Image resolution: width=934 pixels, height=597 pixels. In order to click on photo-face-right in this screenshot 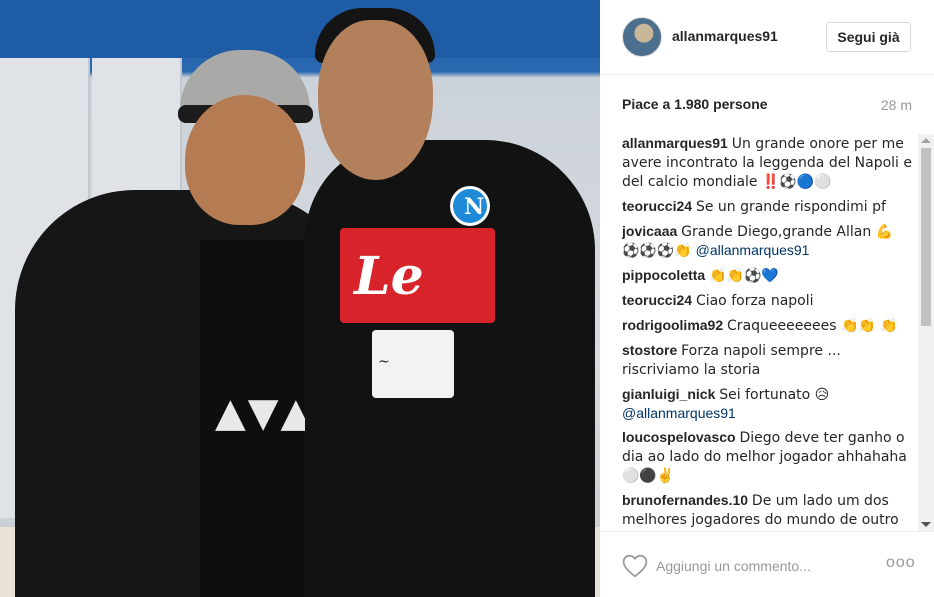, I will do `click(375, 100)`.